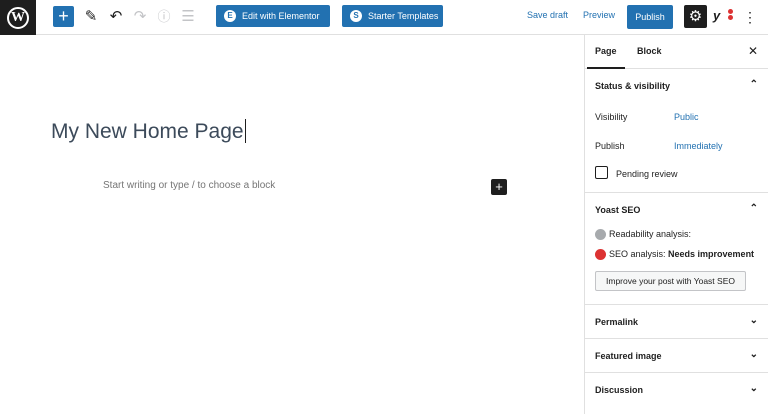 The width and height of the screenshot is (768, 414). I want to click on featured-image-panel-toggle: Featured image ⌄, so click(676, 355).